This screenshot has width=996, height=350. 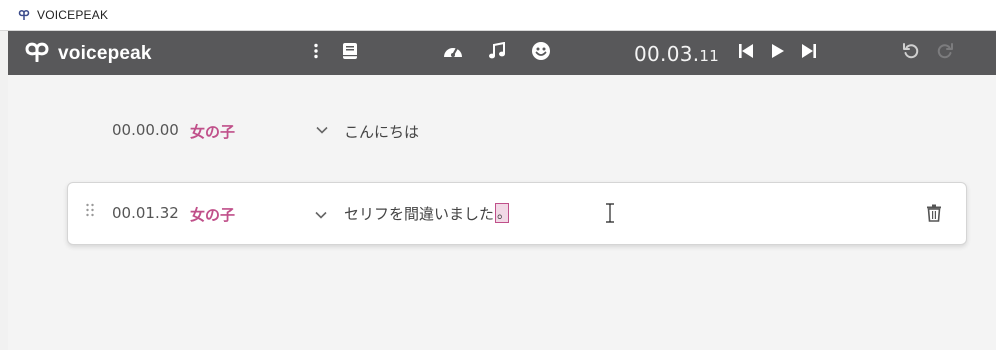 I want to click on smiley-icon, so click(x=541, y=53).